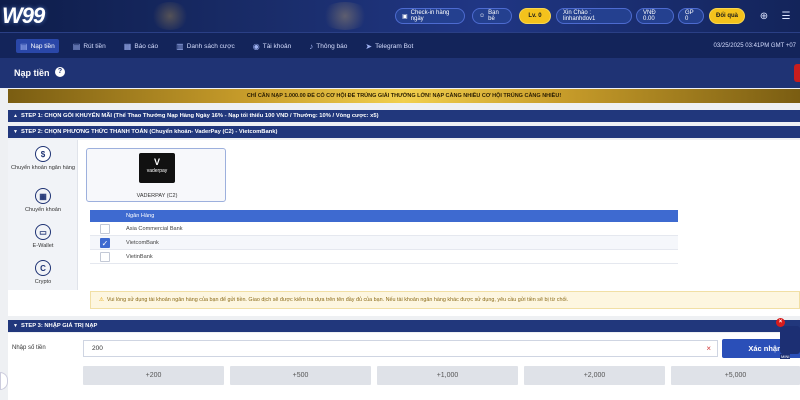 Image resolution: width=800 pixels, height=400 pixels. I want to click on method-ewallet: ▭ E-Wallet, so click(43, 236).